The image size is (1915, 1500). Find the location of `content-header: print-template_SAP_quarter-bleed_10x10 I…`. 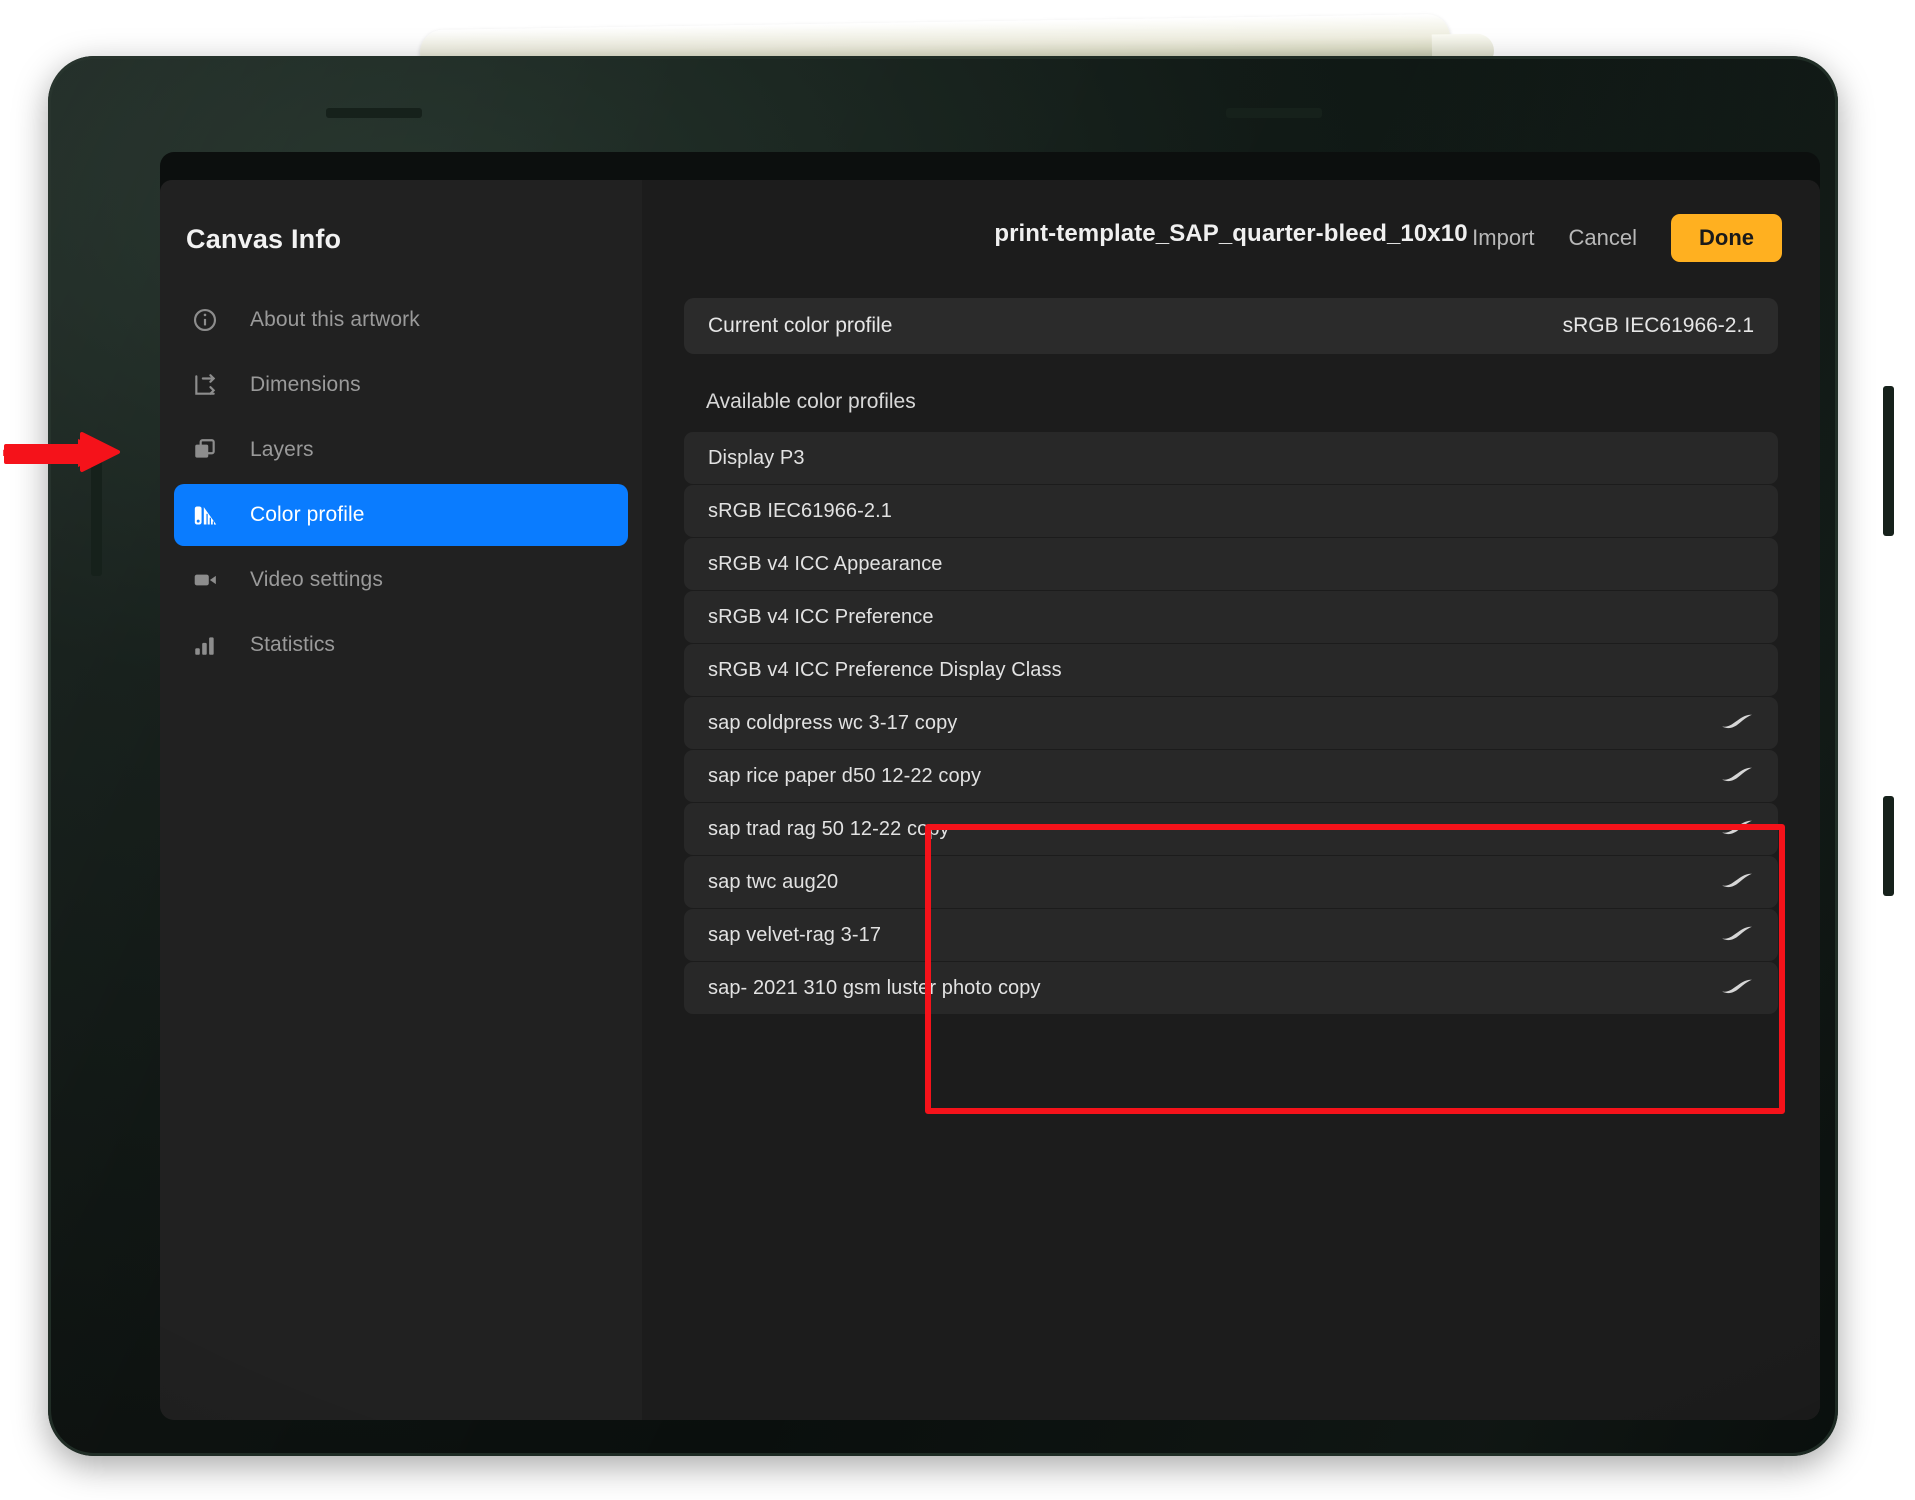

content-header: print-template_SAP_quarter-bleed_10x10 I… is located at coordinates (1231, 235).